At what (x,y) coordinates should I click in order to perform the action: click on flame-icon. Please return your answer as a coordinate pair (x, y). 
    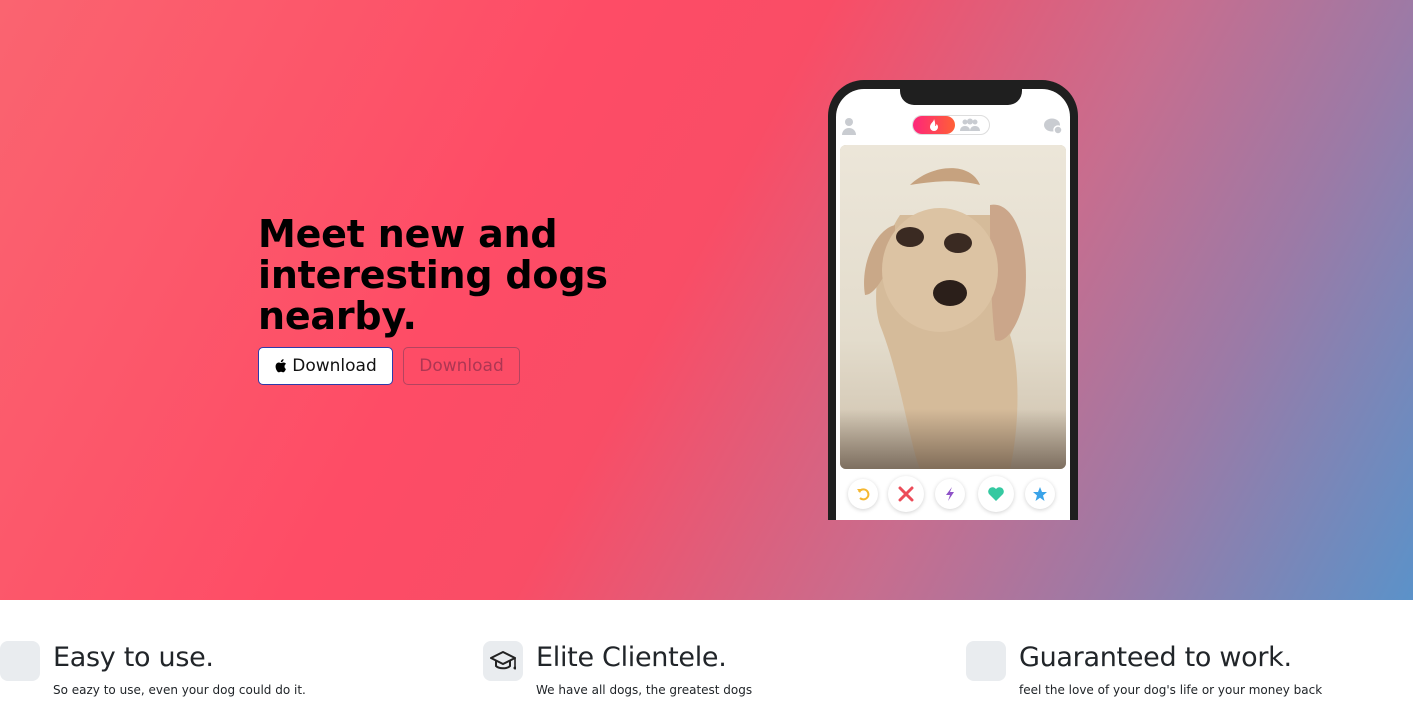
    Looking at the image, I should click on (934, 124).